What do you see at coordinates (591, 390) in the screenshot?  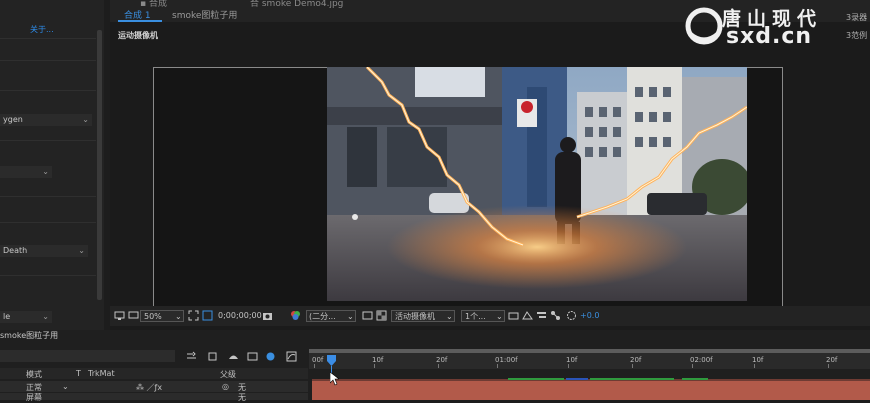 I see `layer-duration-bar` at bounding box center [591, 390].